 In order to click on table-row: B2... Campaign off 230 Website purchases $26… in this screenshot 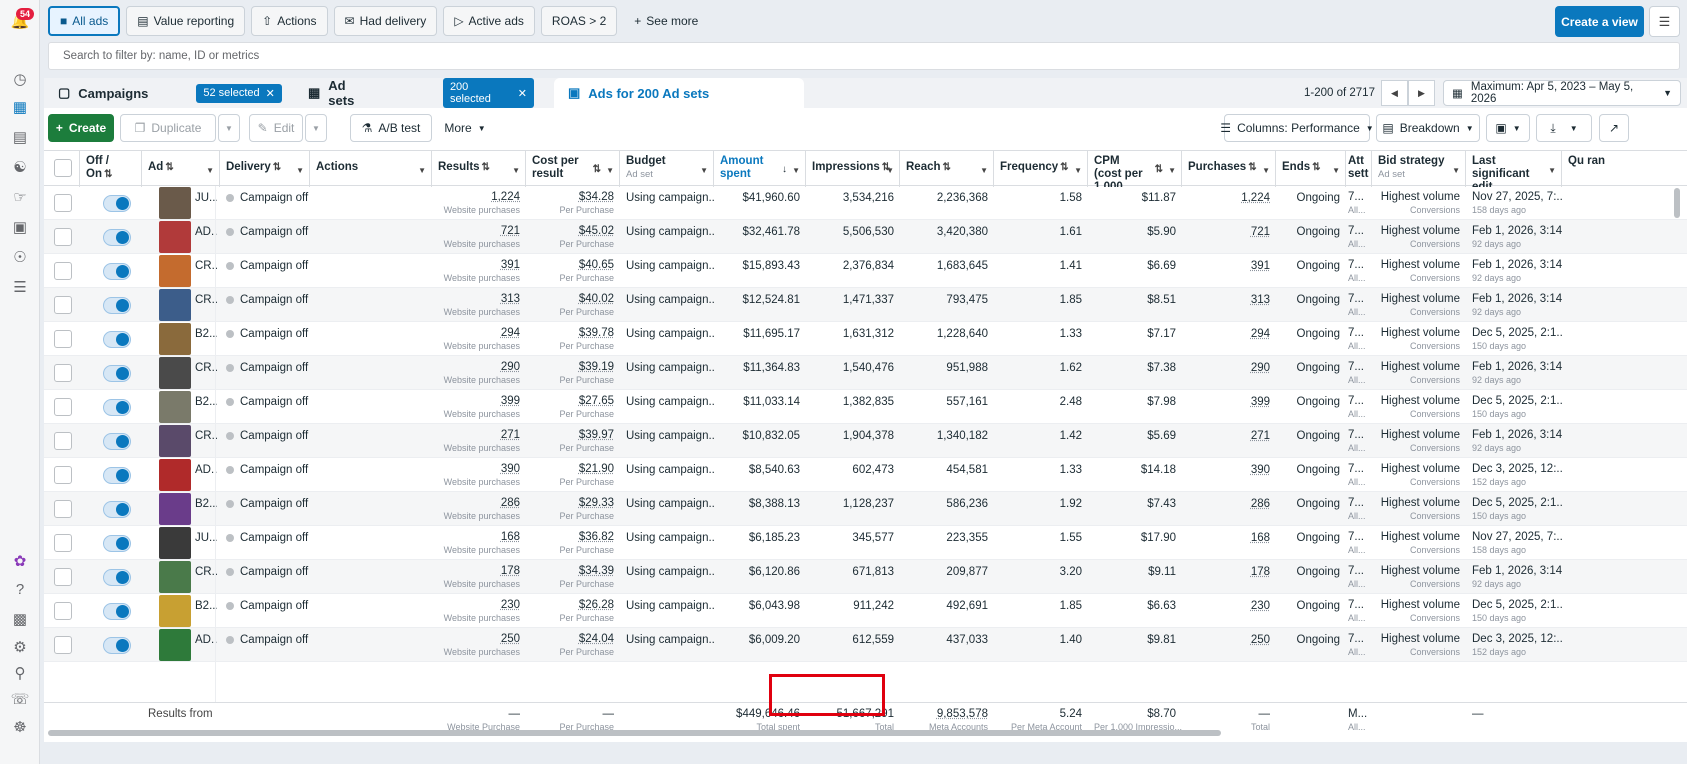, I will do `click(865, 611)`.